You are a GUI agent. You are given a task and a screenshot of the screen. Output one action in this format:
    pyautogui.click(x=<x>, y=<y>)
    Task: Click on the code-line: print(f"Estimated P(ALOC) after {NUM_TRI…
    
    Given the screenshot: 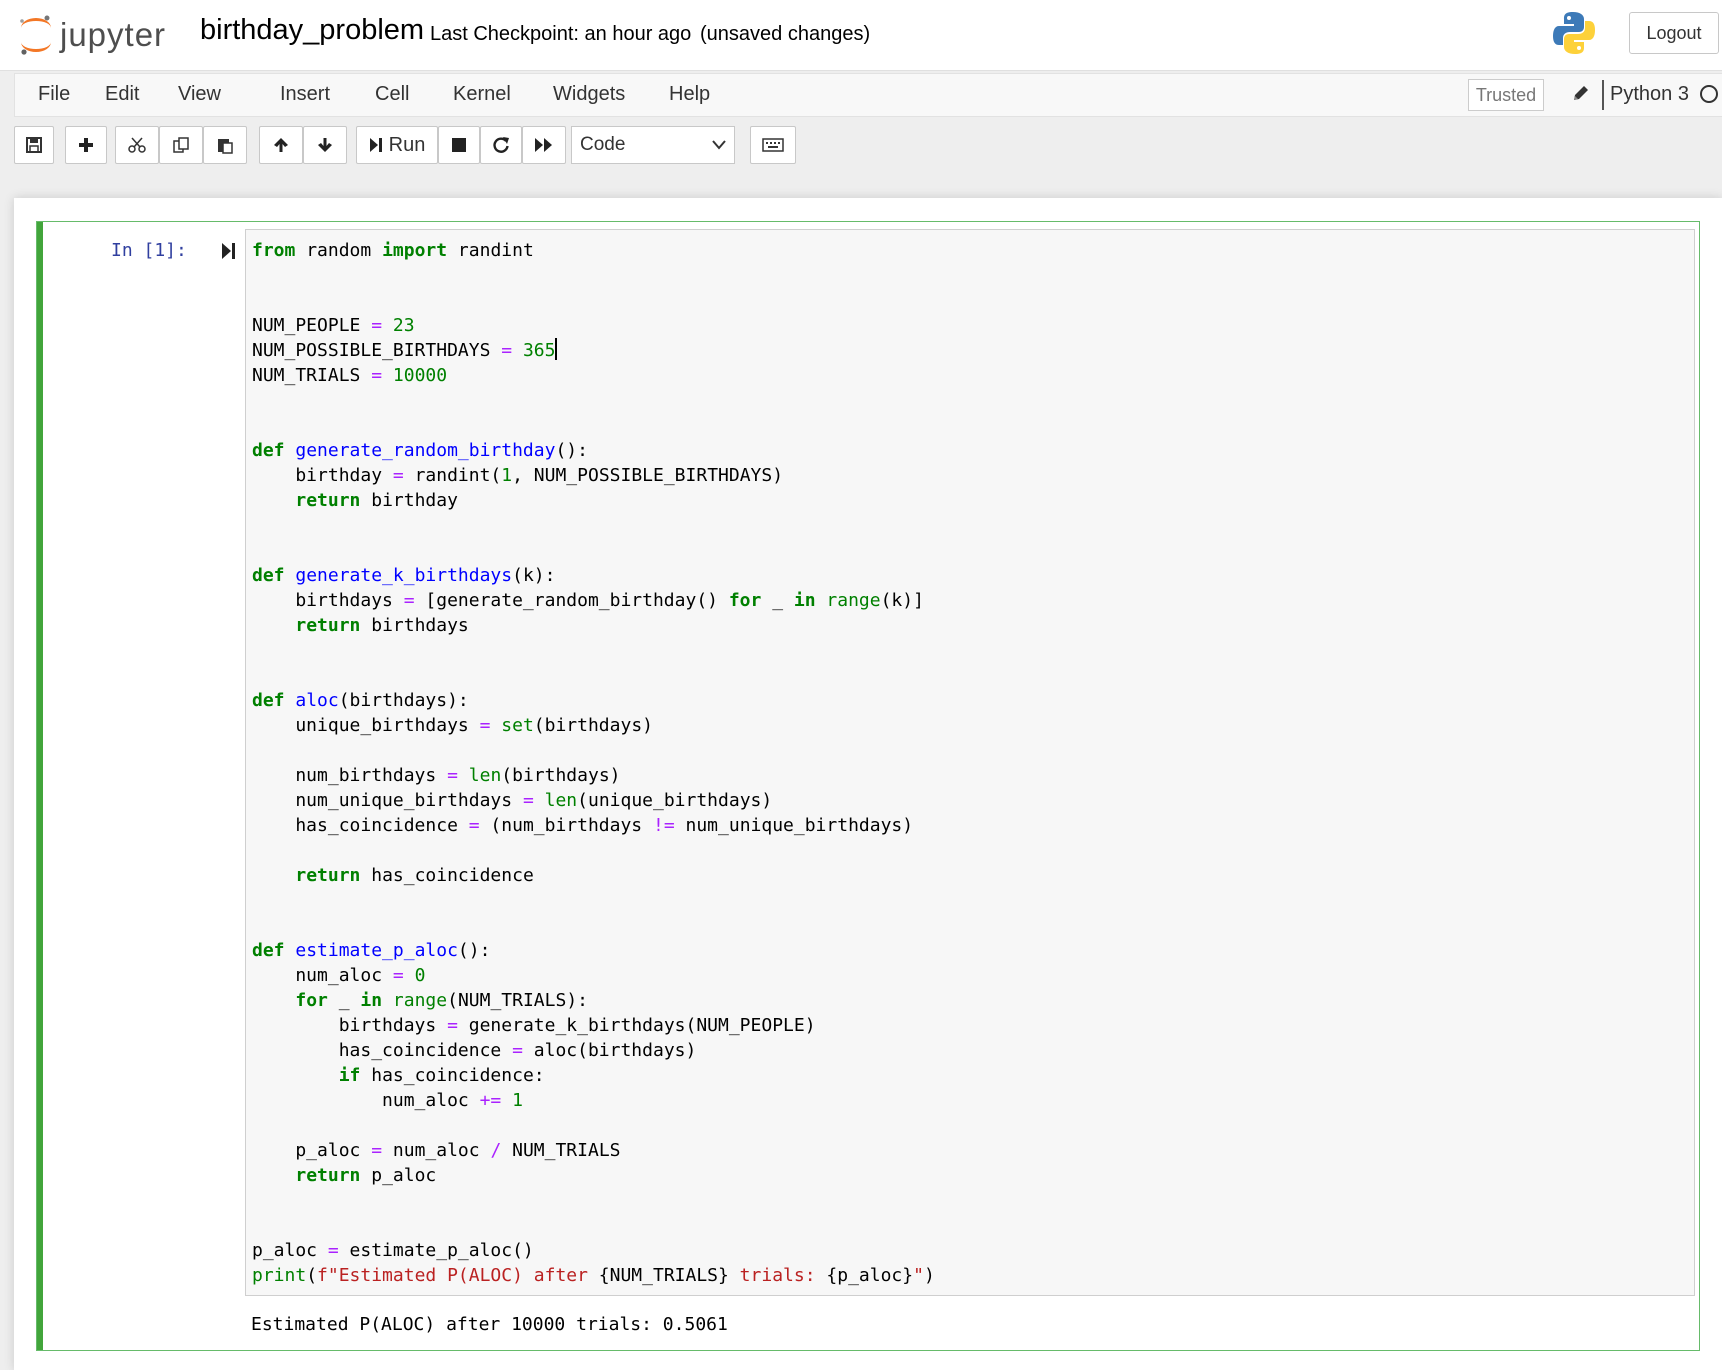 What is the action you would take?
    pyautogui.click(x=973, y=1275)
    